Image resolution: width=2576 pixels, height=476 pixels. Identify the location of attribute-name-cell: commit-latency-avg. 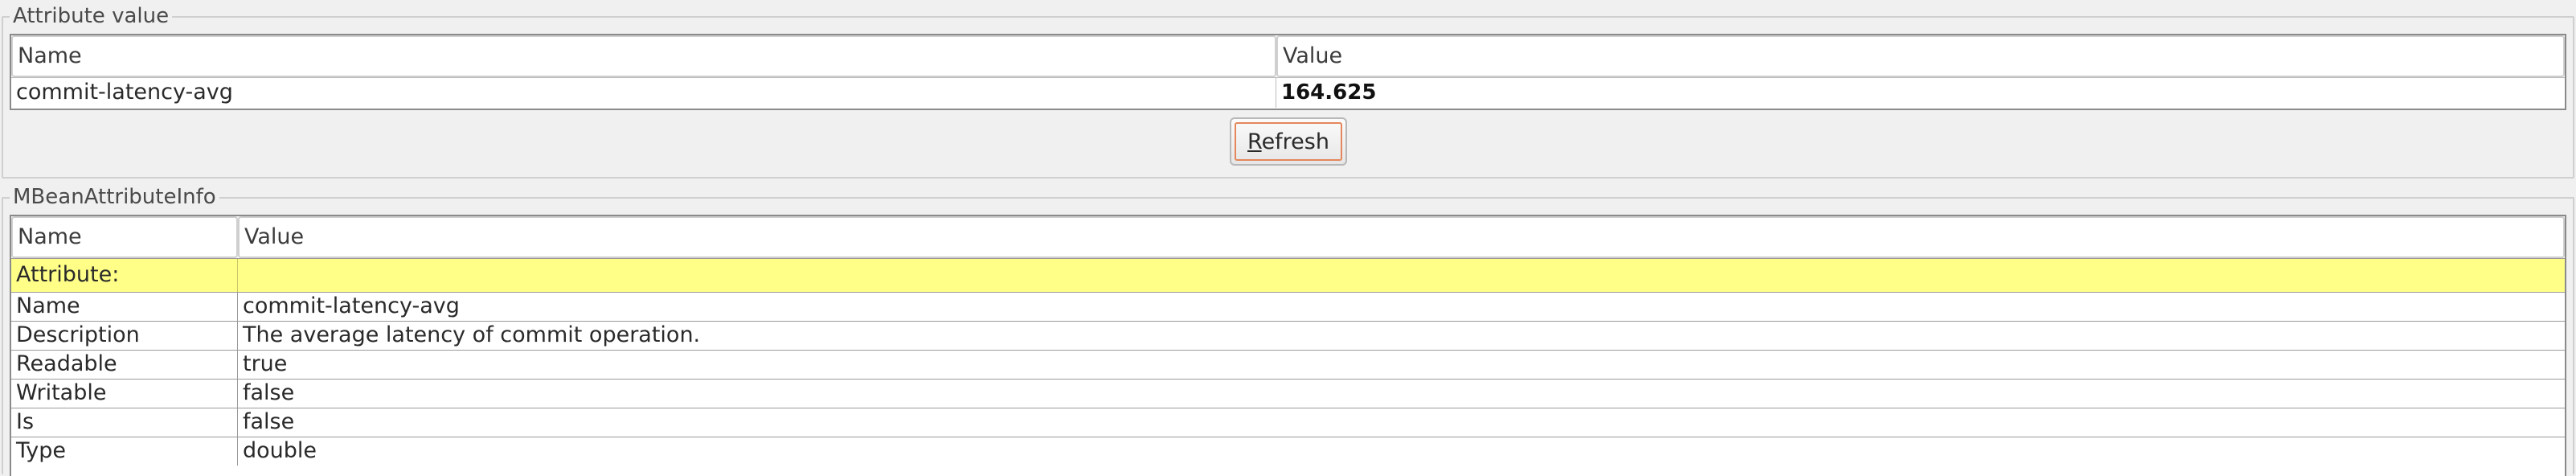
(643, 93).